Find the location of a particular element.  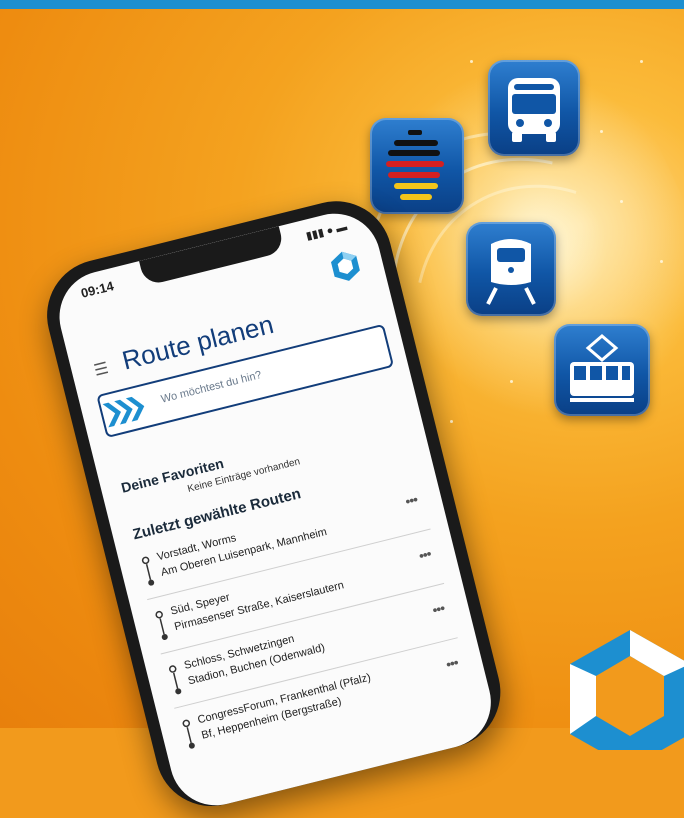

train-icon is located at coordinates (511, 269).